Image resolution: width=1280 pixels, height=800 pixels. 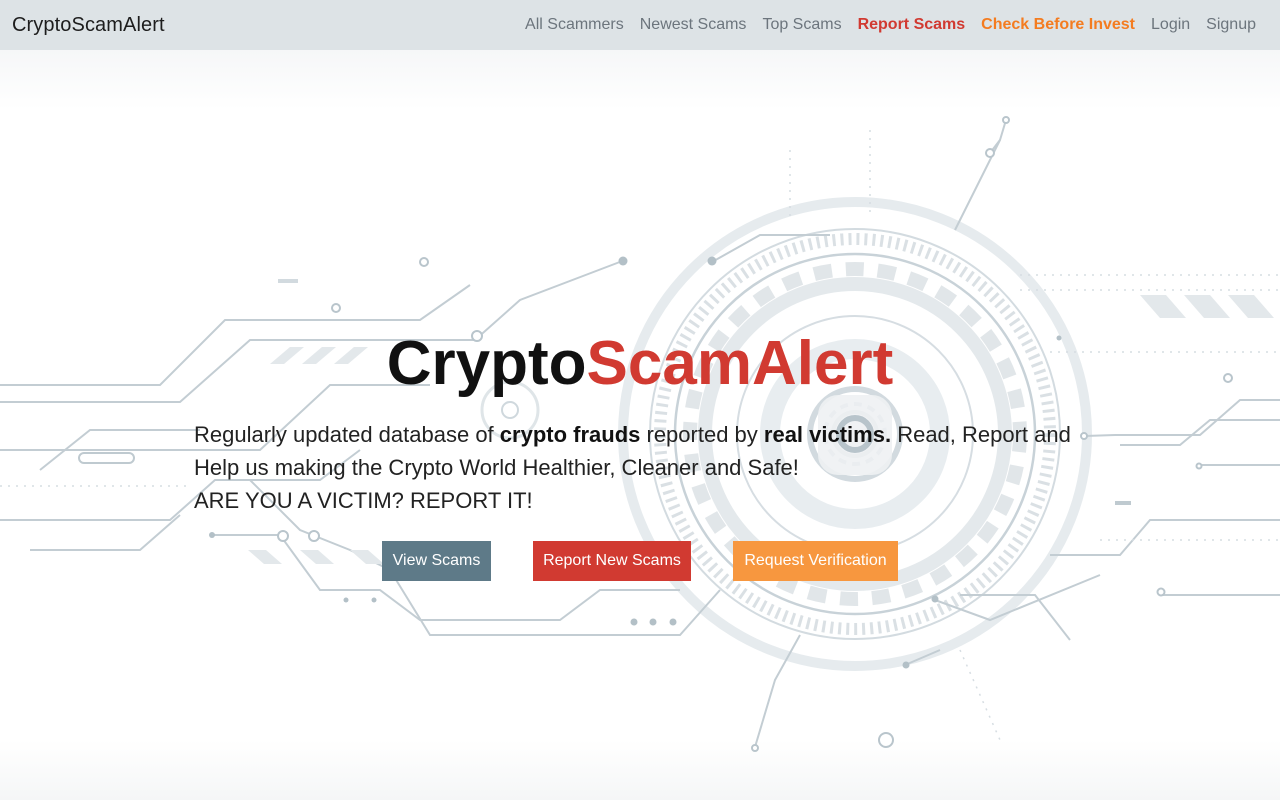 I want to click on nav-signup: Signup, so click(x=1231, y=25).